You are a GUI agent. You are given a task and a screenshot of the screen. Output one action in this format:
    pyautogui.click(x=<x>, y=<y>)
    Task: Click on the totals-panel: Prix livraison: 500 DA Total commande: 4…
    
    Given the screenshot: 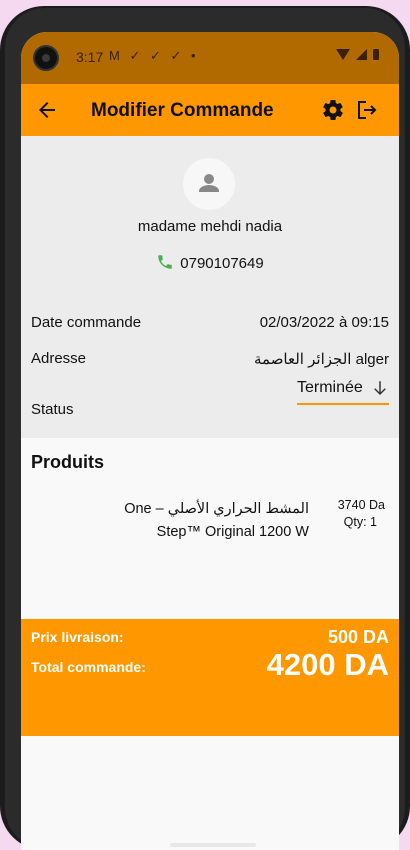 What is the action you would take?
    pyautogui.click(x=210, y=677)
    